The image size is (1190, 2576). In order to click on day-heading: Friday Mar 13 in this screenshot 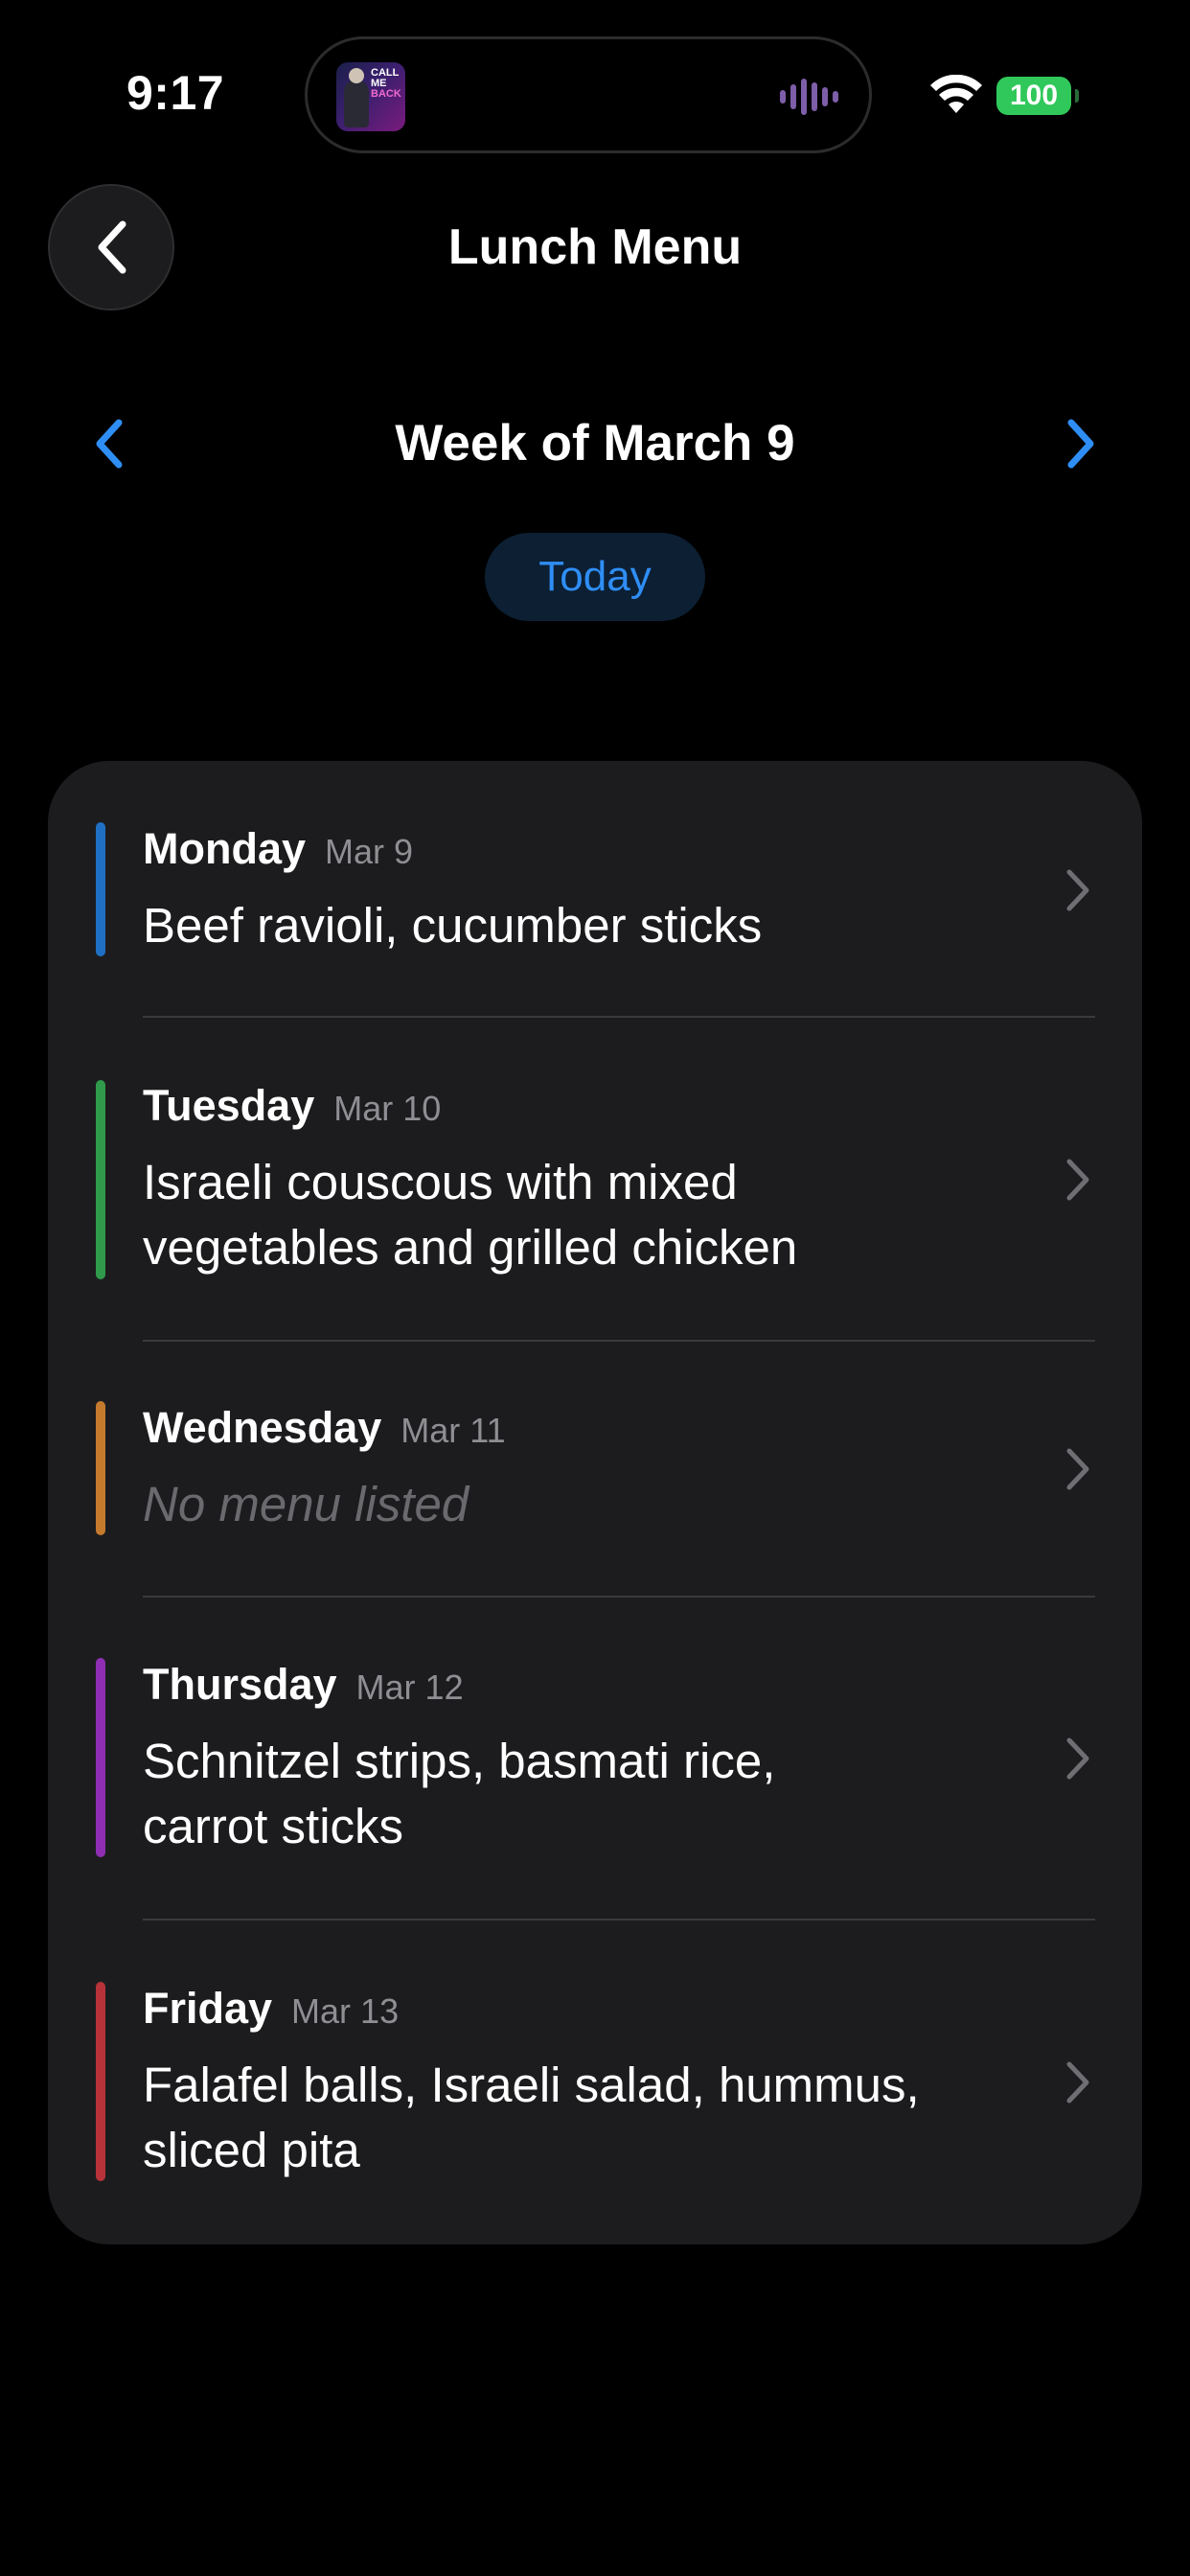, I will do `click(271, 2009)`.